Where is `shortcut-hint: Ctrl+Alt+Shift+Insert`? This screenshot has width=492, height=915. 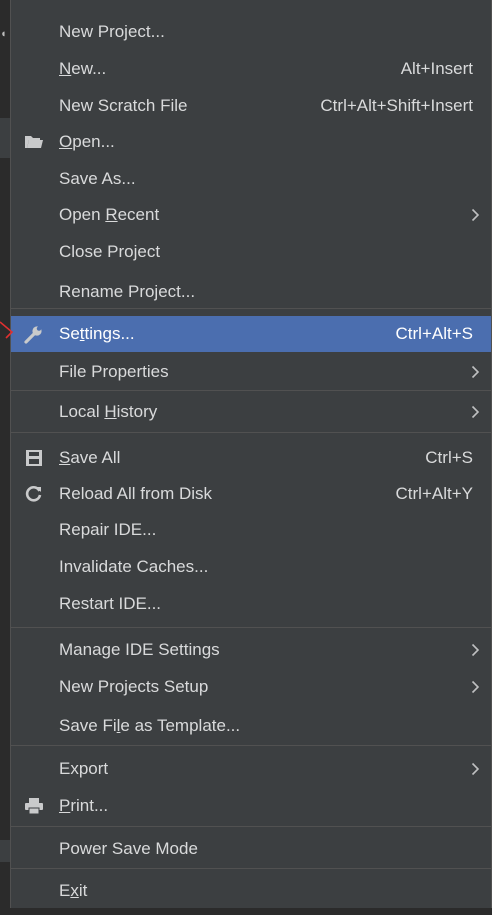
shortcut-hint: Ctrl+Alt+Shift+Insert is located at coordinates (396, 105).